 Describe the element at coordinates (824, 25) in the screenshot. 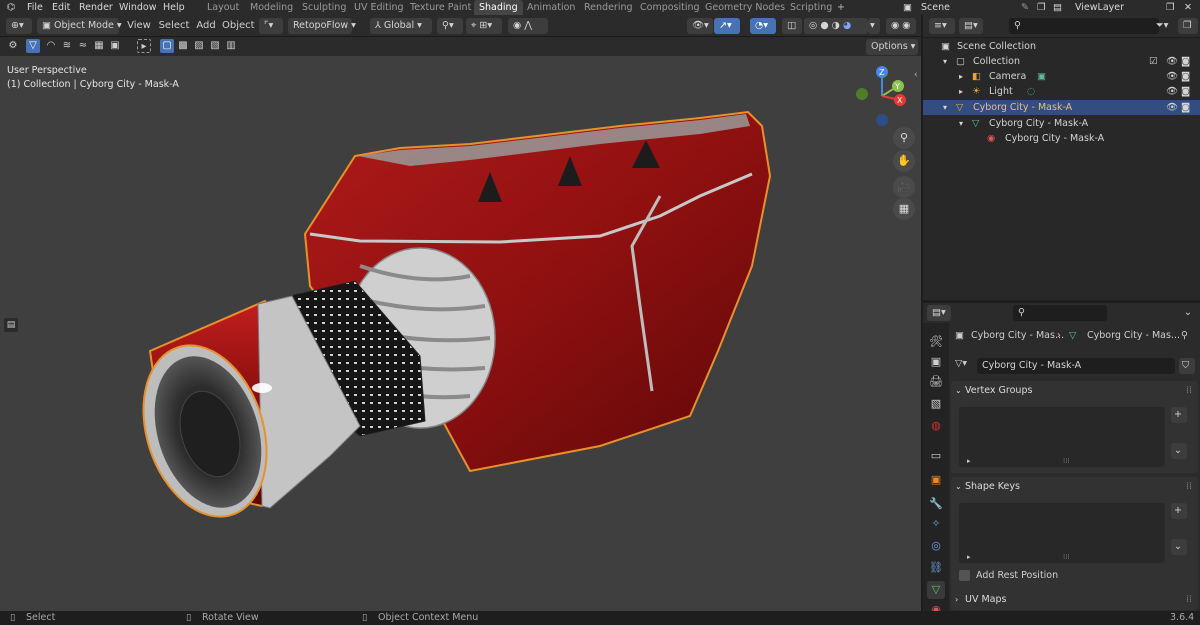

I see `solid-shading-icon: ●` at that location.